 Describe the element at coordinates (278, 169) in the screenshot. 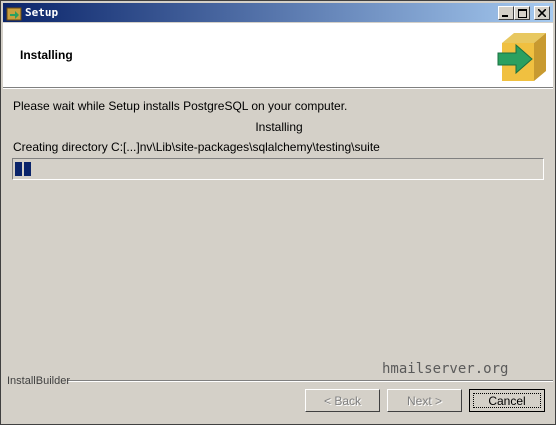

I see `progress-bar` at that location.